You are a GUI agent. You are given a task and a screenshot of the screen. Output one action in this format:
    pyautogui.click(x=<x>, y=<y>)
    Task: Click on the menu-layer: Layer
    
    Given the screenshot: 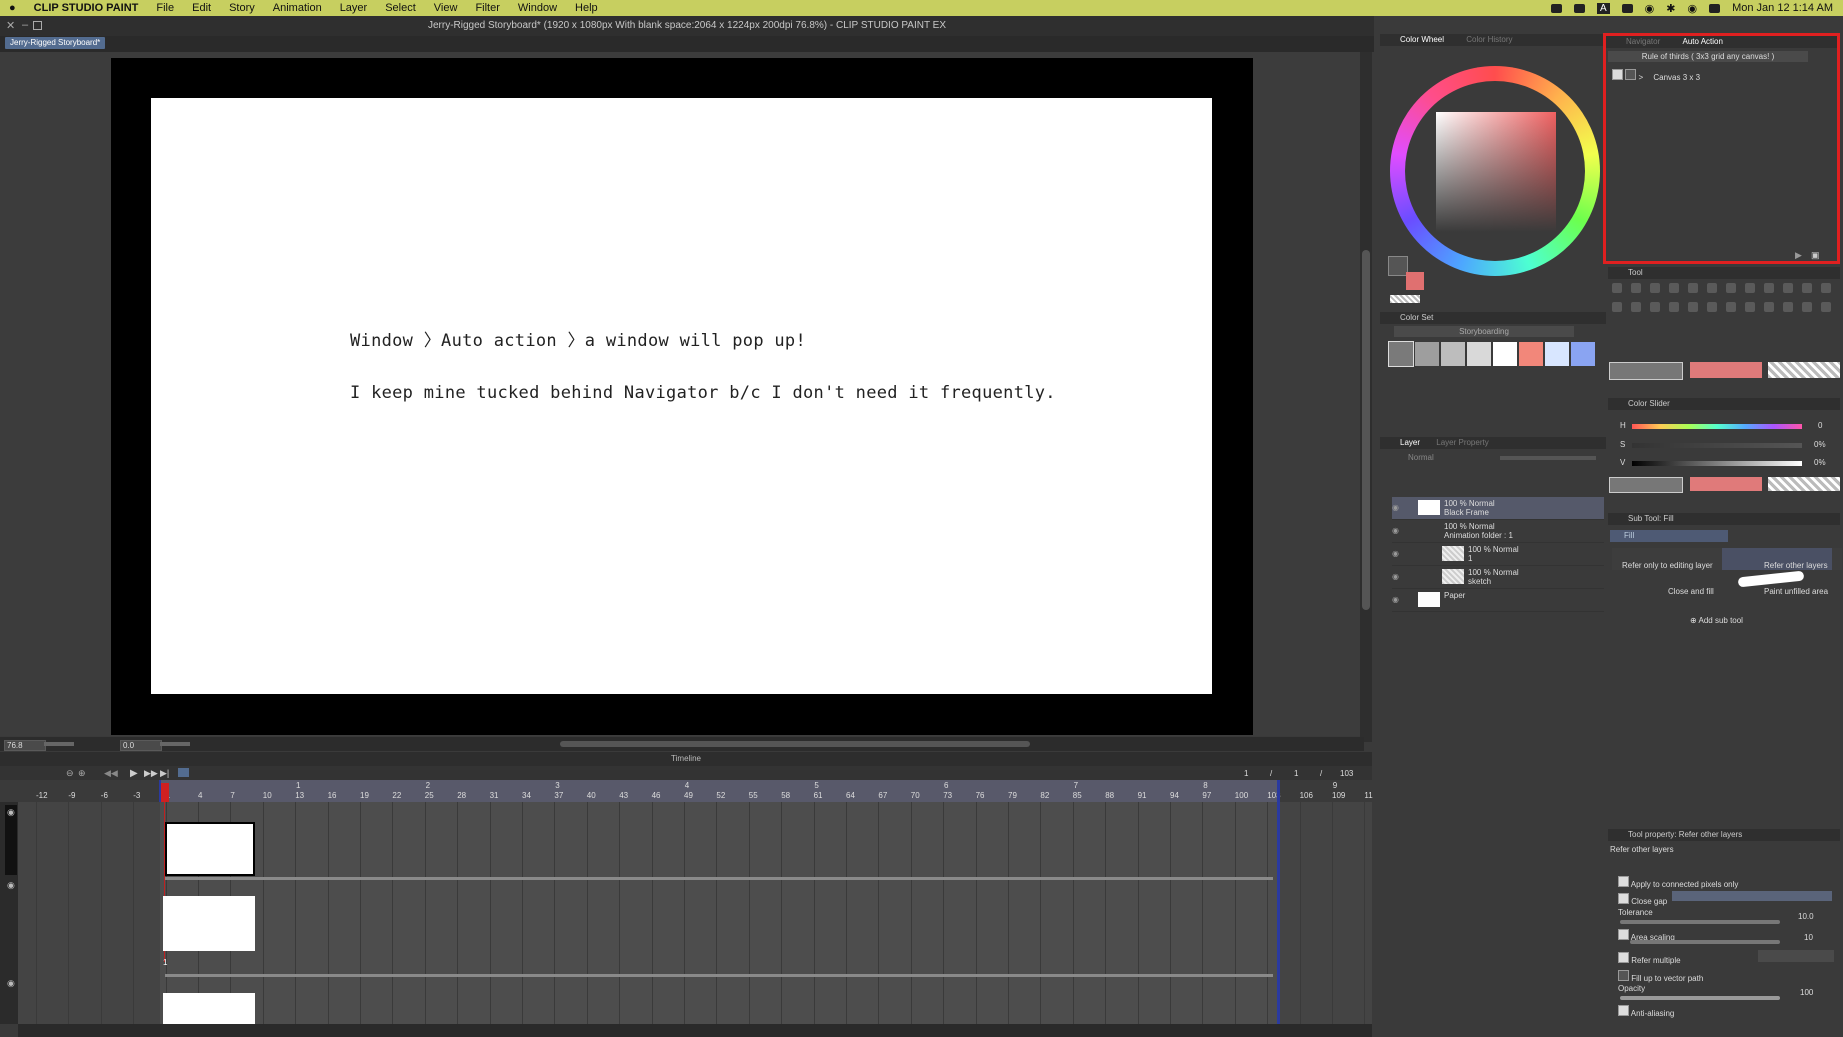 What is the action you would take?
    pyautogui.click(x=354, y=8)
    